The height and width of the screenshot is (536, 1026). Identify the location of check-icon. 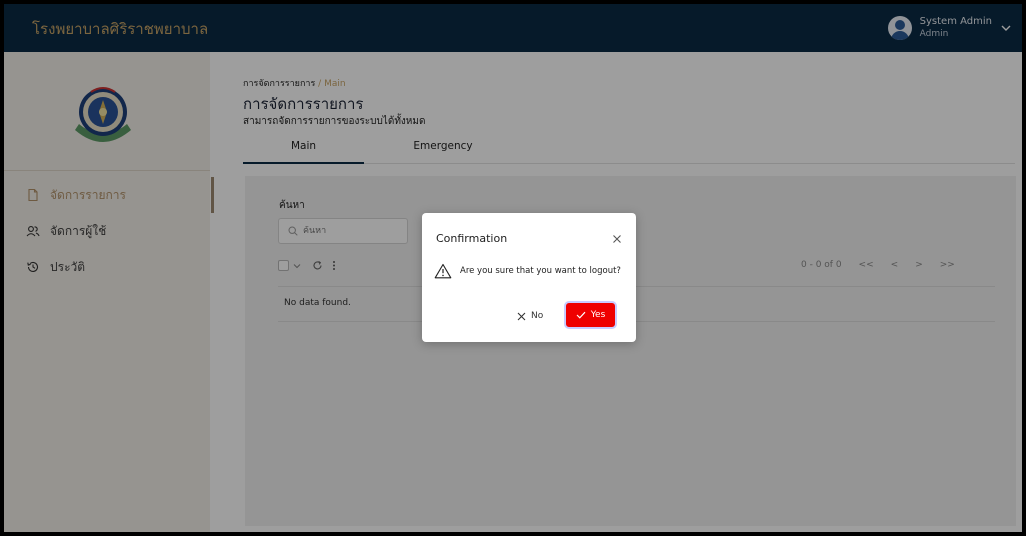
(581, 315).